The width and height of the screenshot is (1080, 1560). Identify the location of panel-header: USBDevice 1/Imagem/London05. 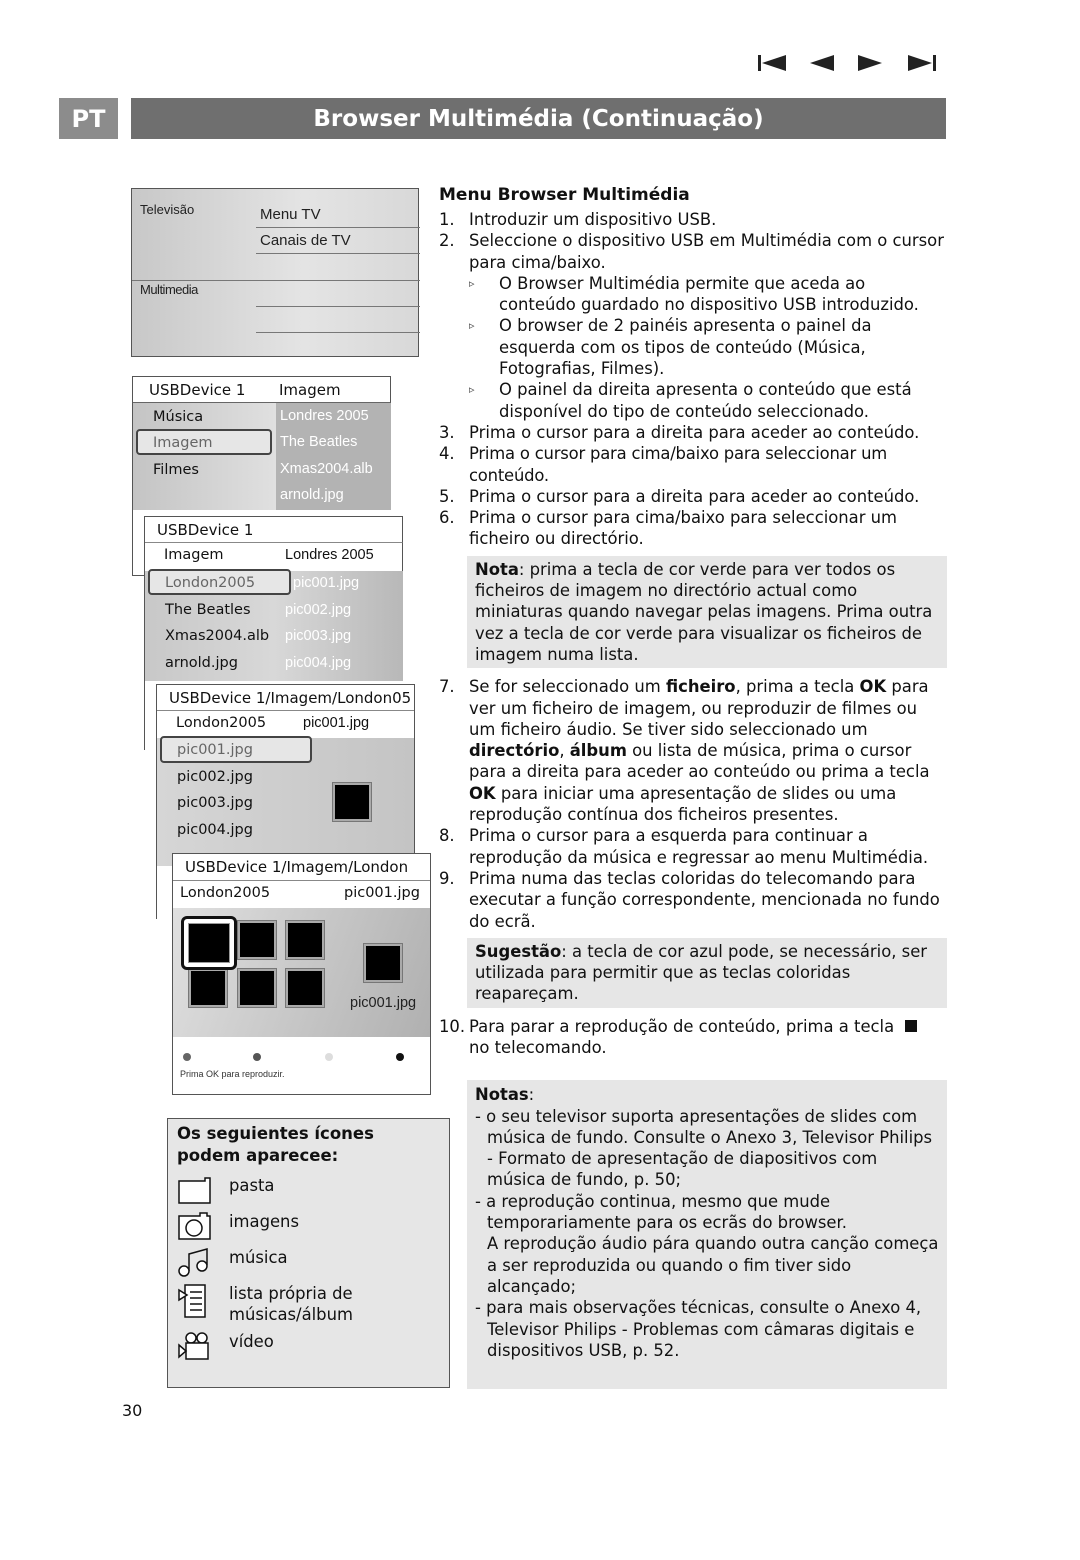
(290, 698).